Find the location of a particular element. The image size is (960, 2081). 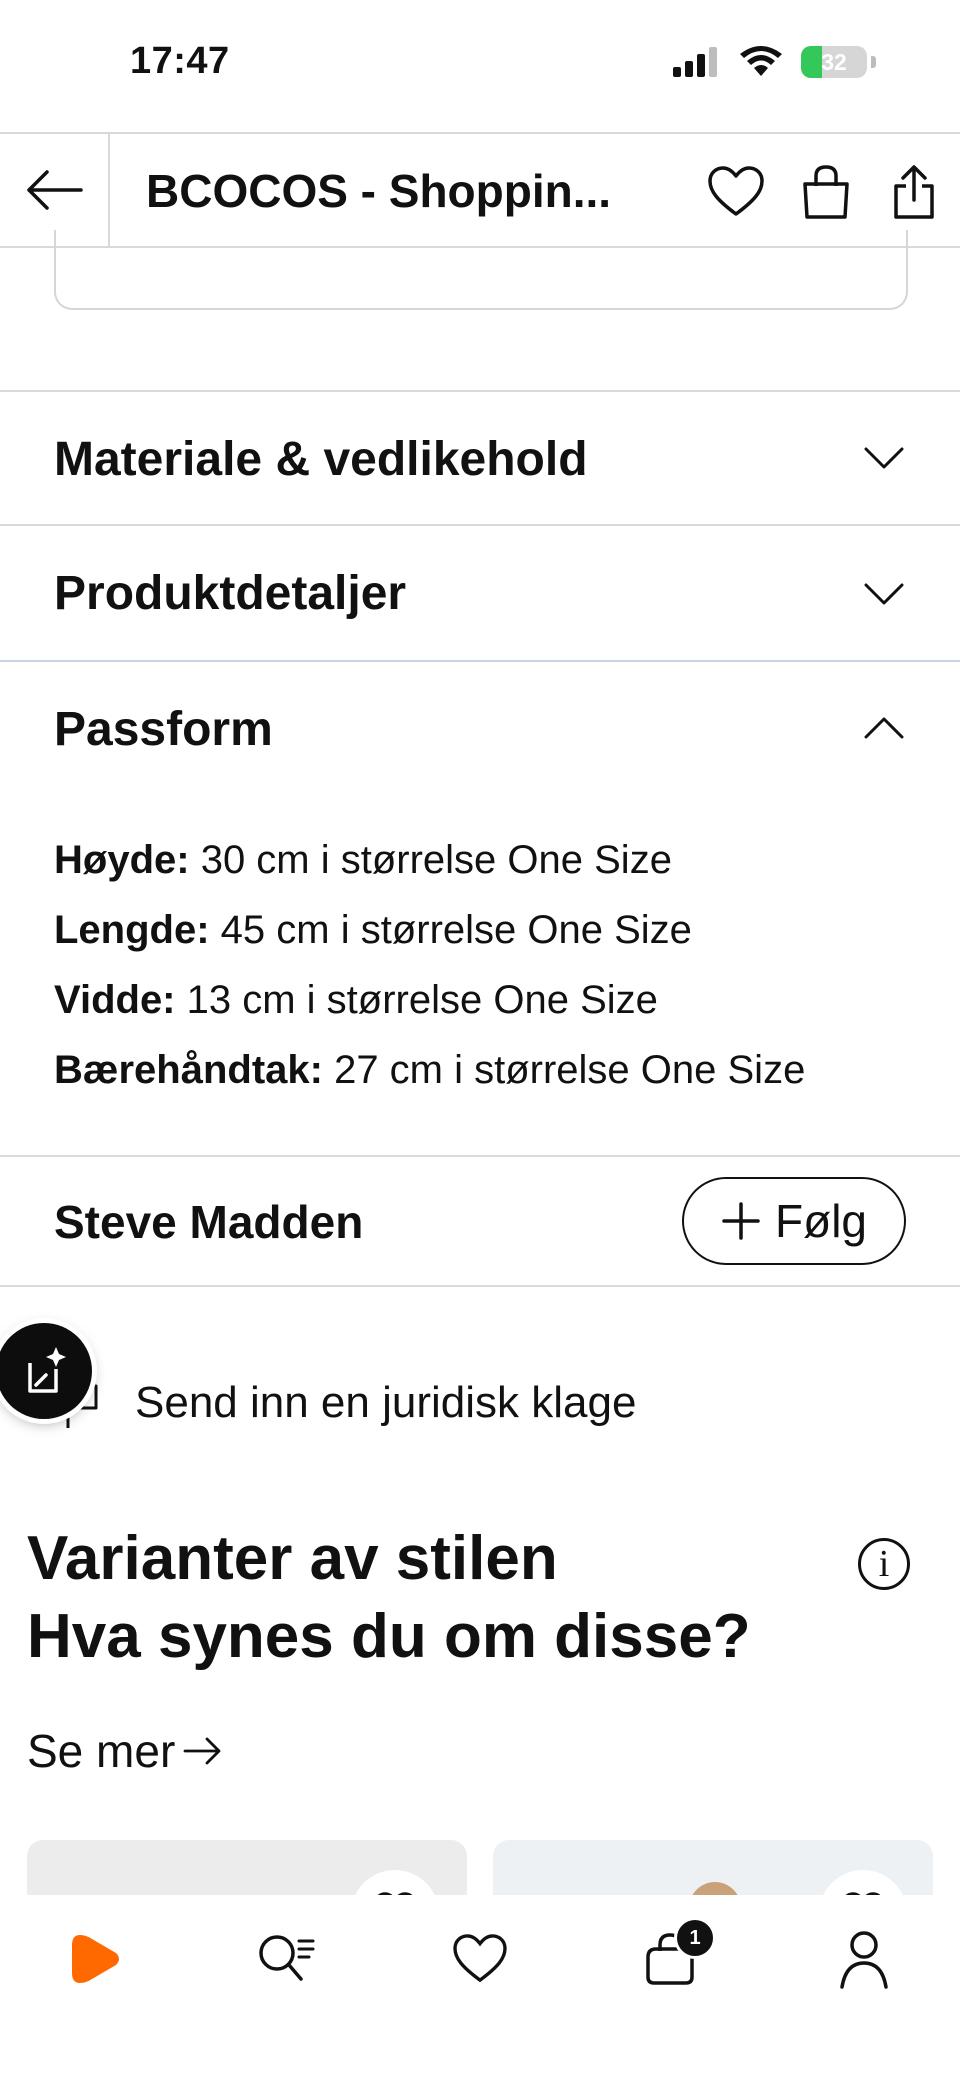

status-icons: 32 is located at coordinates (773, 62).